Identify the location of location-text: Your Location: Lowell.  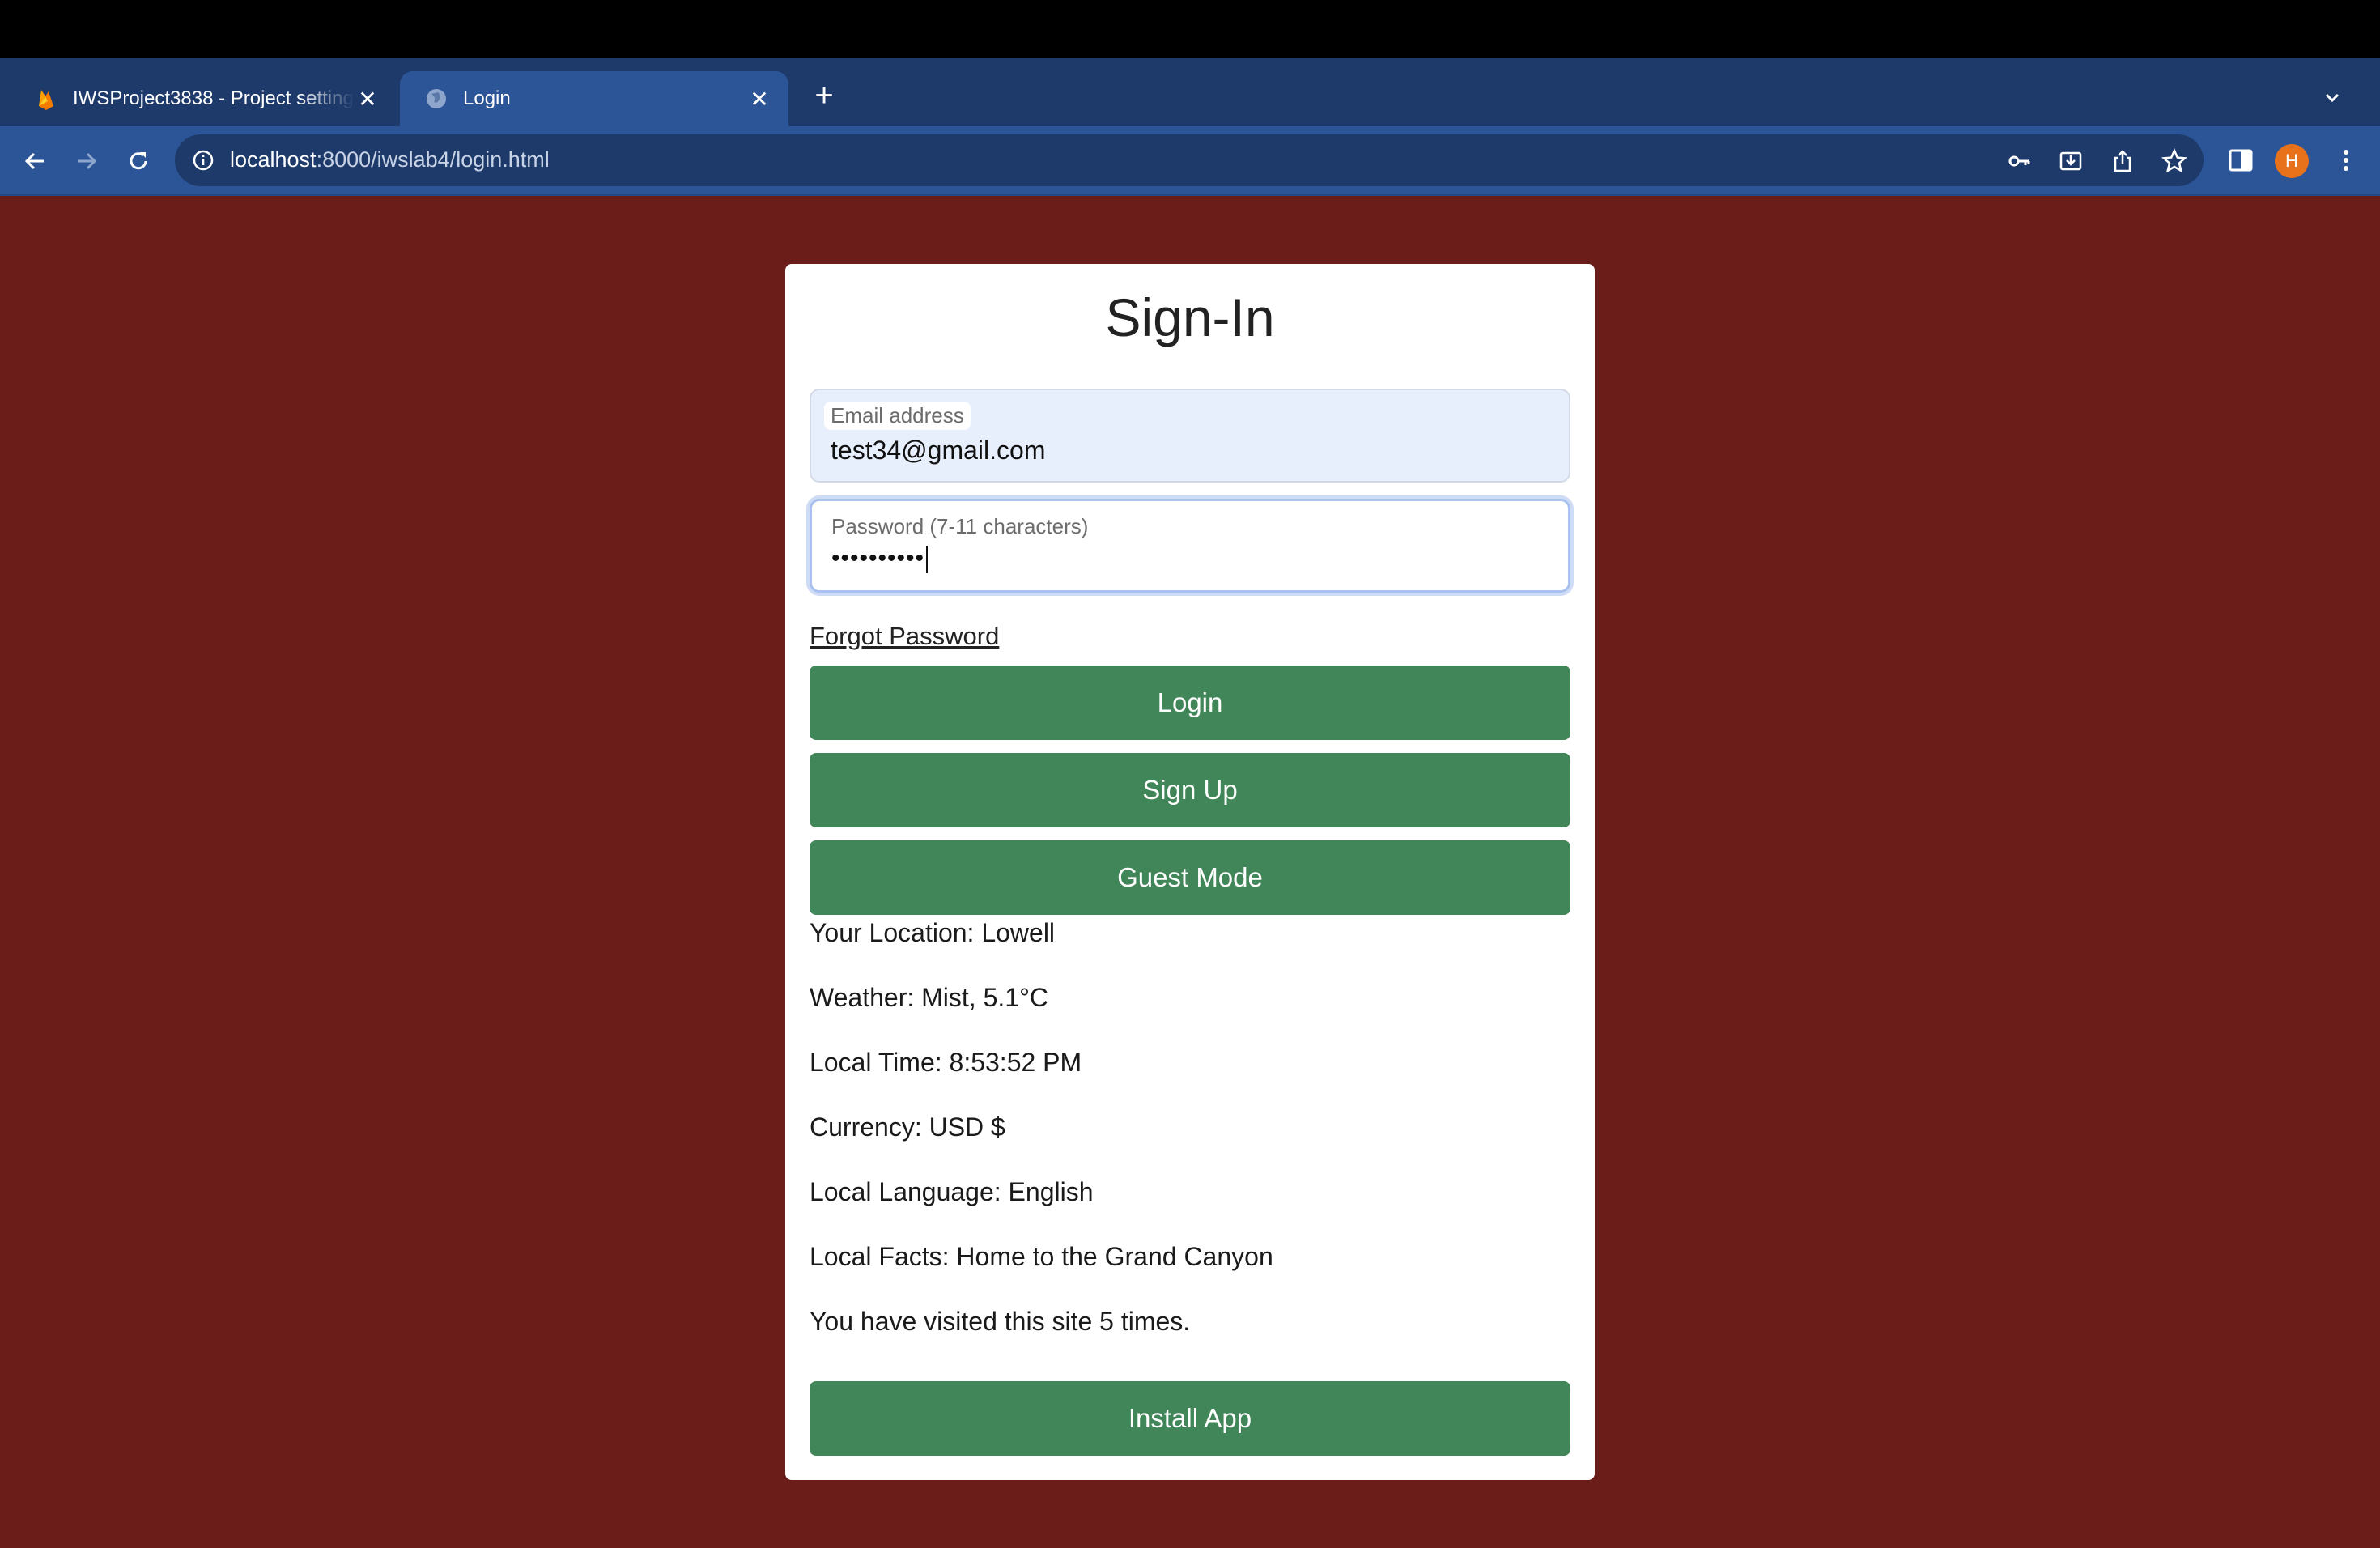
(933, 933).